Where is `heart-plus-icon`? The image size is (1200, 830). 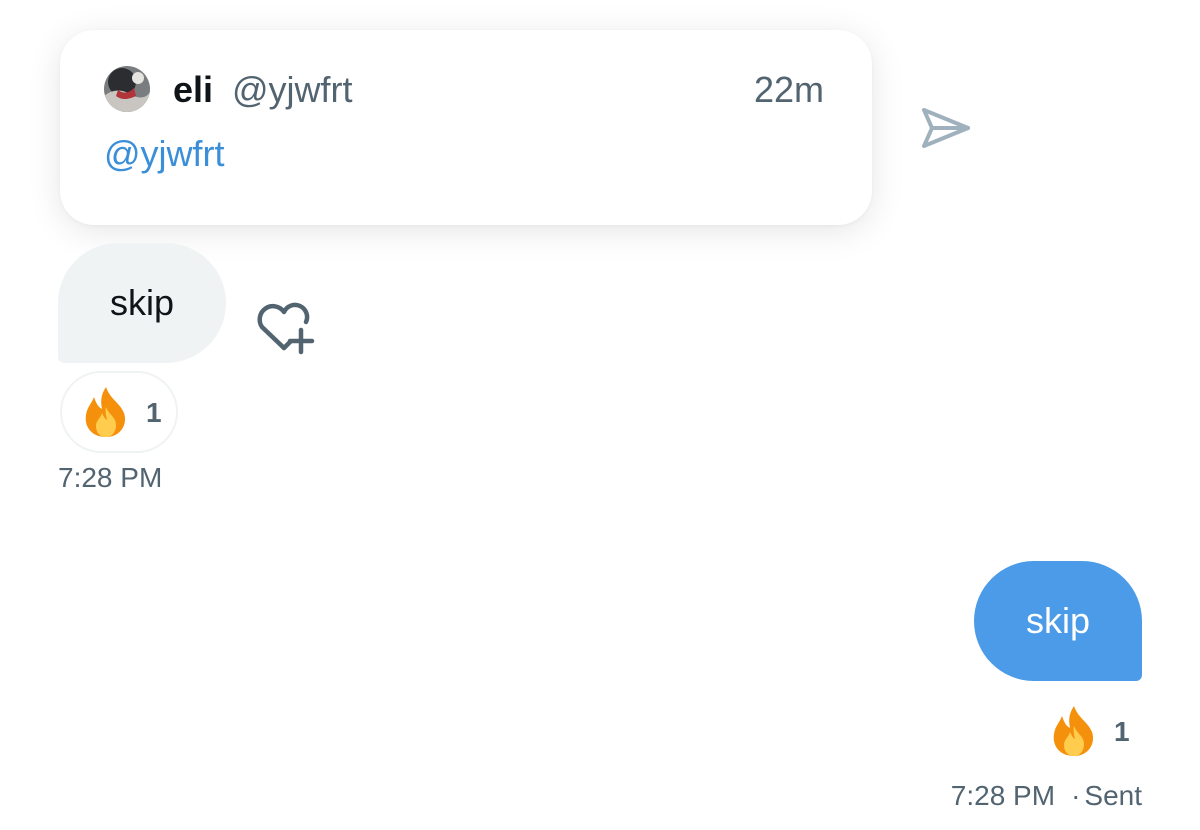 heart-plus-icon is located at coordinates (286, 328).